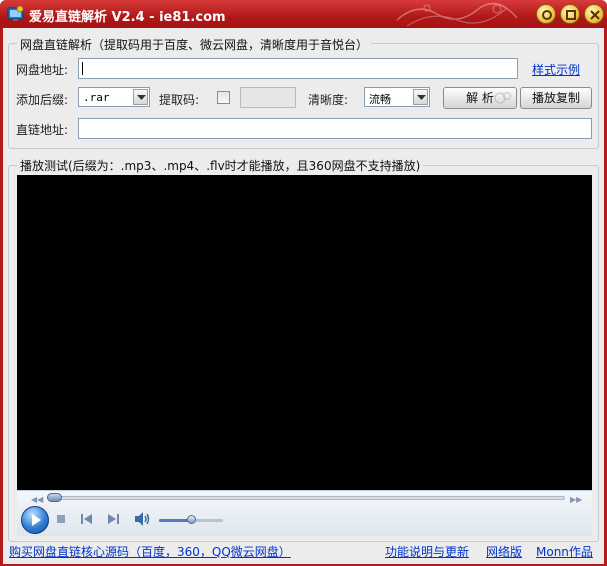 The image size is (607, 566). Describe the element at coordinates (150, 551) in the screenshot. I see `buy-source-link: 购买网盘直链核心源码（百度，360，QQ微云网盘）` at that location.